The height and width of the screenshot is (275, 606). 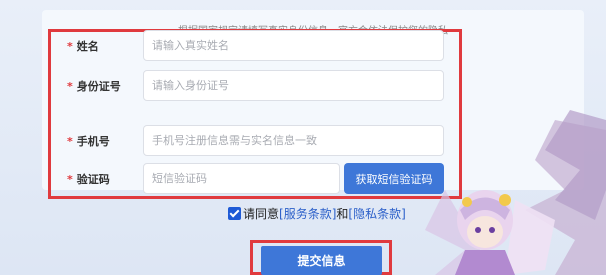 What do you see at coordinates (376, 213) in the screenshot?
I see `privacy-terms-link: [隐私条款]` at bounding box center [376, 213].